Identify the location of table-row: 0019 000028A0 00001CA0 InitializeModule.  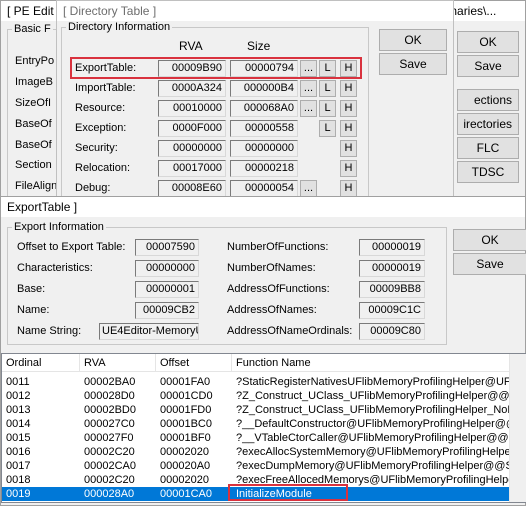
(258, 494).